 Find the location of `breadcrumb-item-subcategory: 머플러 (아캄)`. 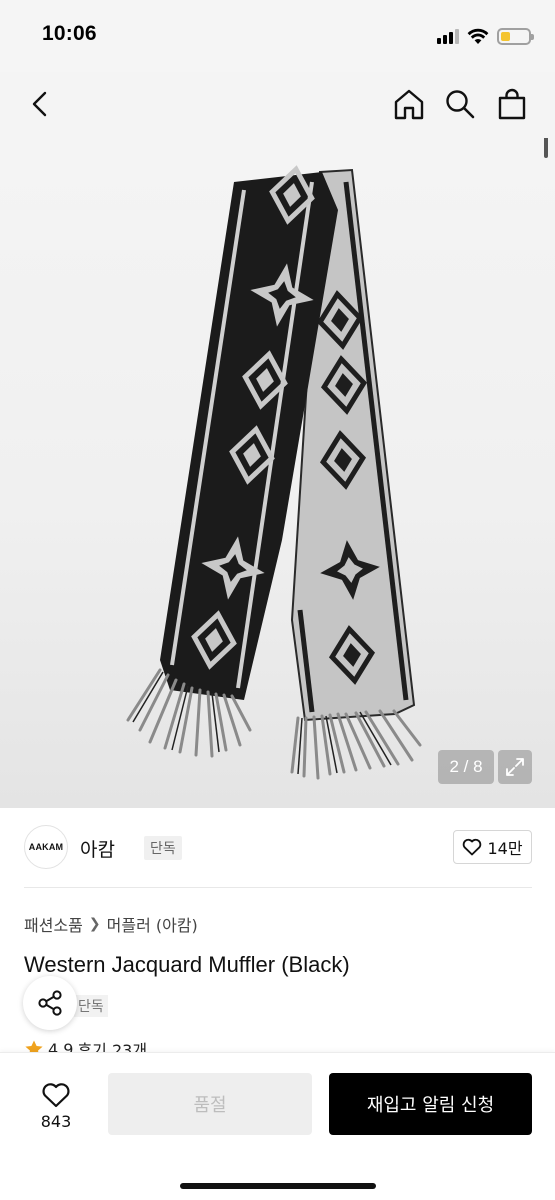

breadcrumb-item-subcategory: 머플러 (아캄) is located at coordinates (152, 924).